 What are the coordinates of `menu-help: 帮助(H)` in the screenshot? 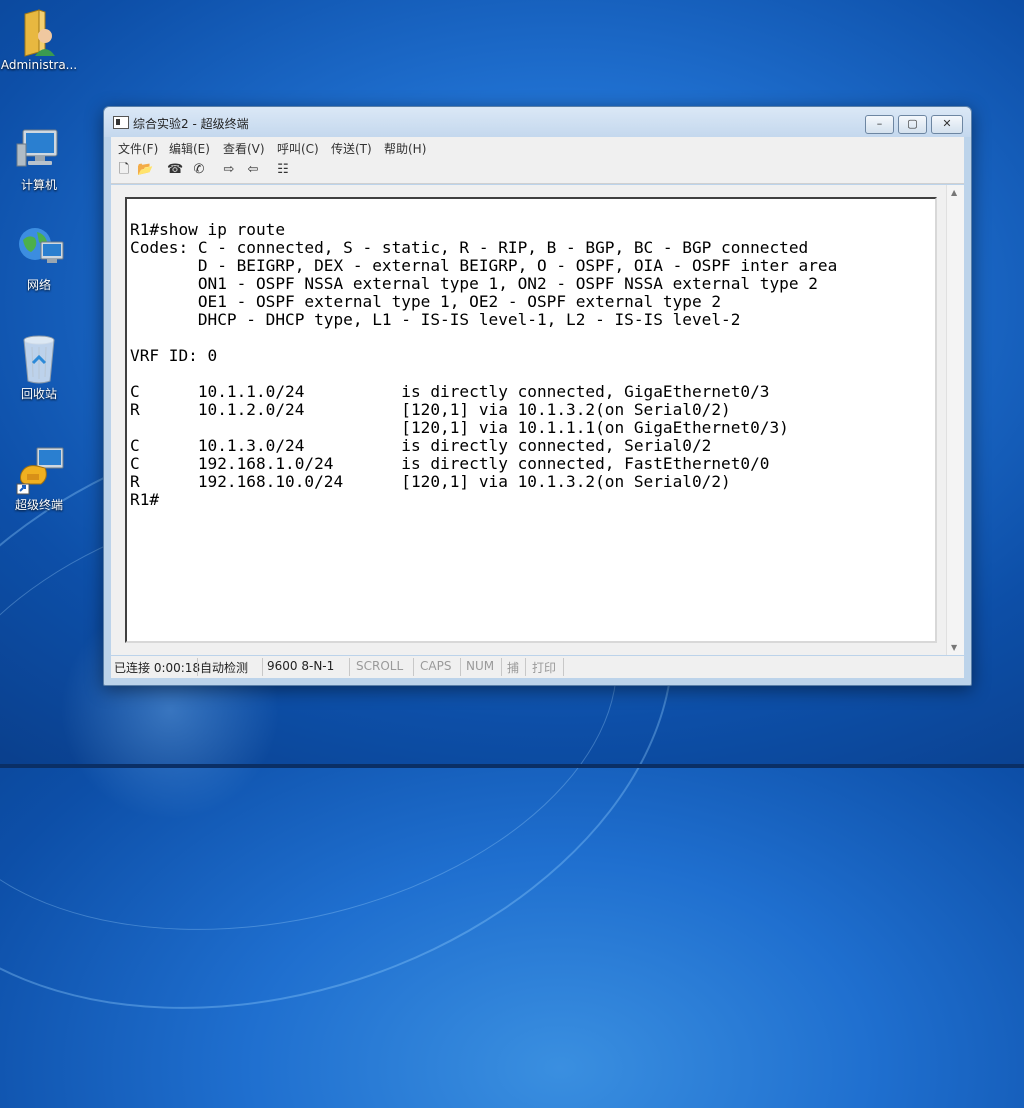 It's located at (405, 148).